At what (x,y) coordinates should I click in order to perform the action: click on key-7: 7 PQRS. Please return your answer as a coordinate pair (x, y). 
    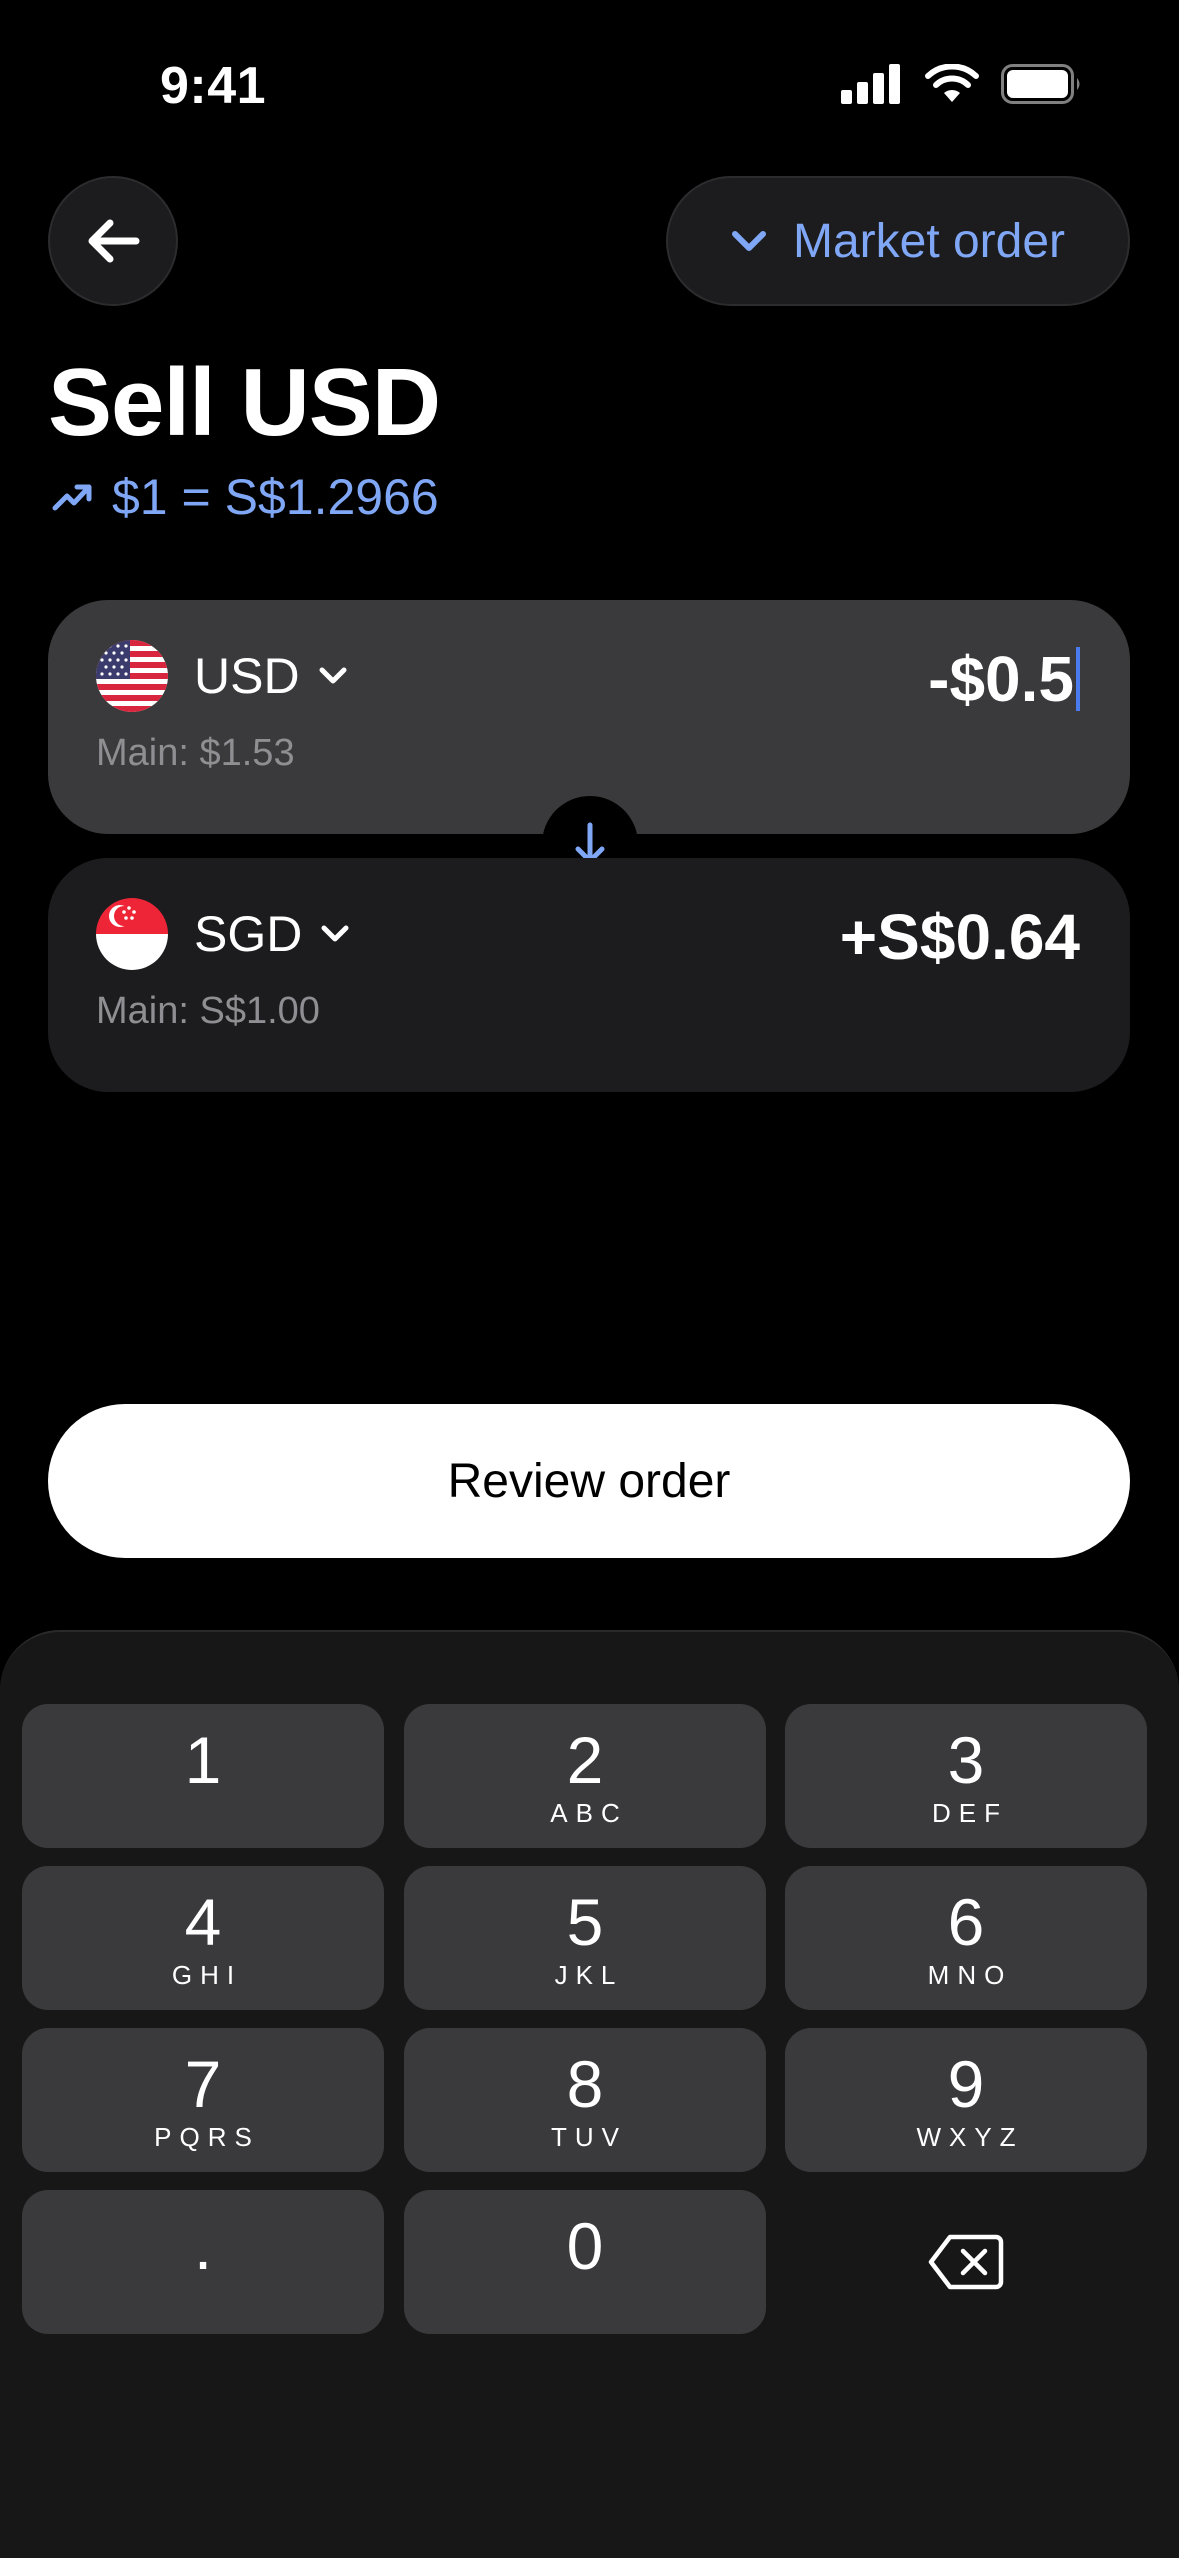
    Looking at the image, I should click on (203, 2100).